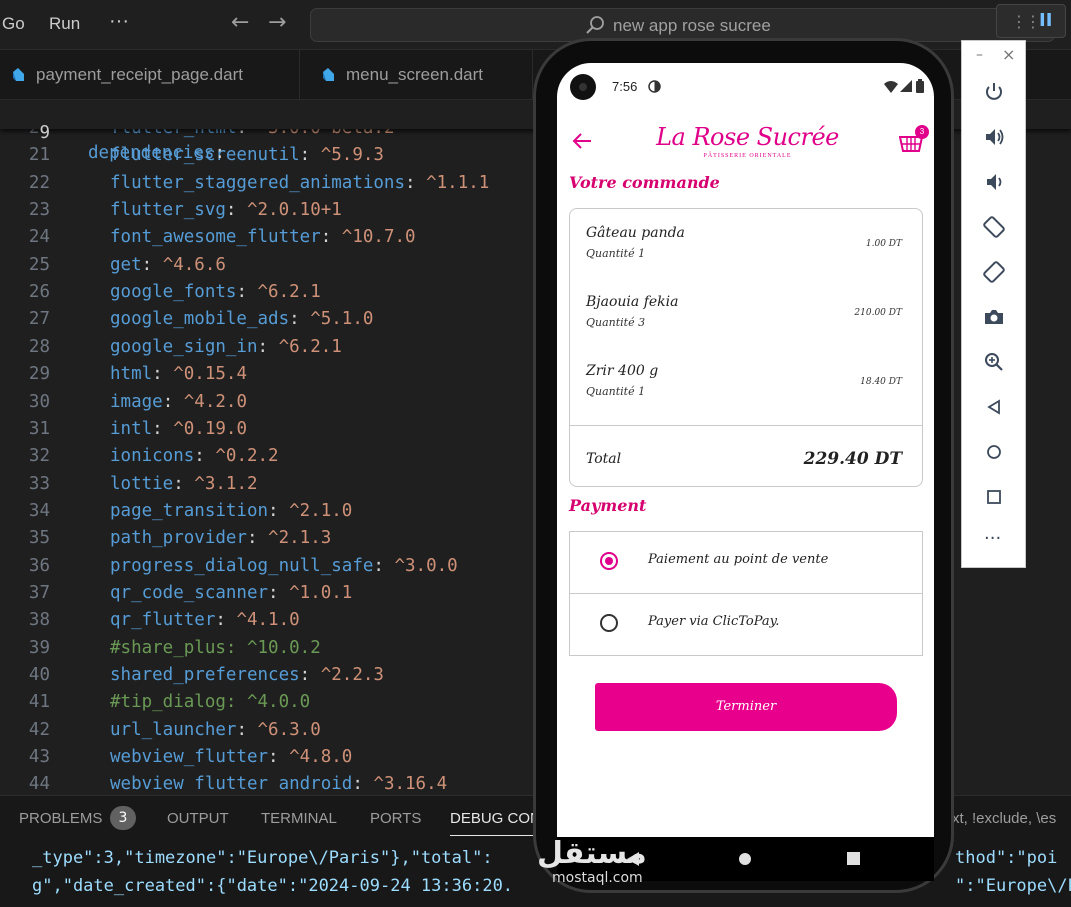 This screenshot has width=1071, height=907. I want to click on finish-button: Terminer, so click(746, 707).